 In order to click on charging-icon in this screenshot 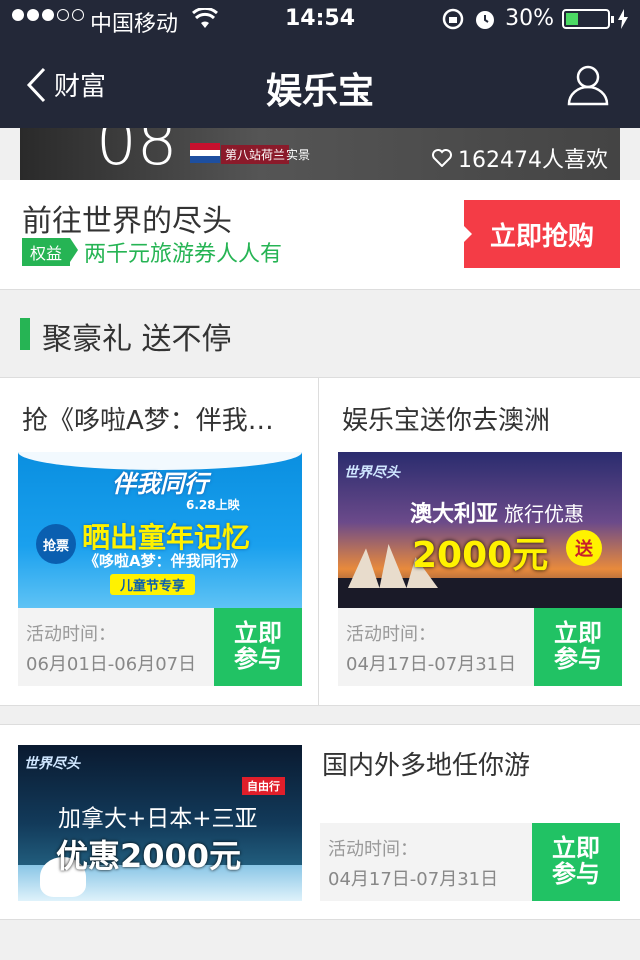, I will do `click(623, 18)`.